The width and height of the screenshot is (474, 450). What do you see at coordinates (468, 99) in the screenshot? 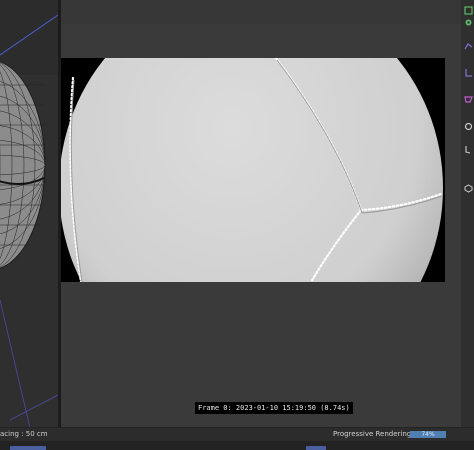
I see `effector-icon` at bounding box center [468, 99].